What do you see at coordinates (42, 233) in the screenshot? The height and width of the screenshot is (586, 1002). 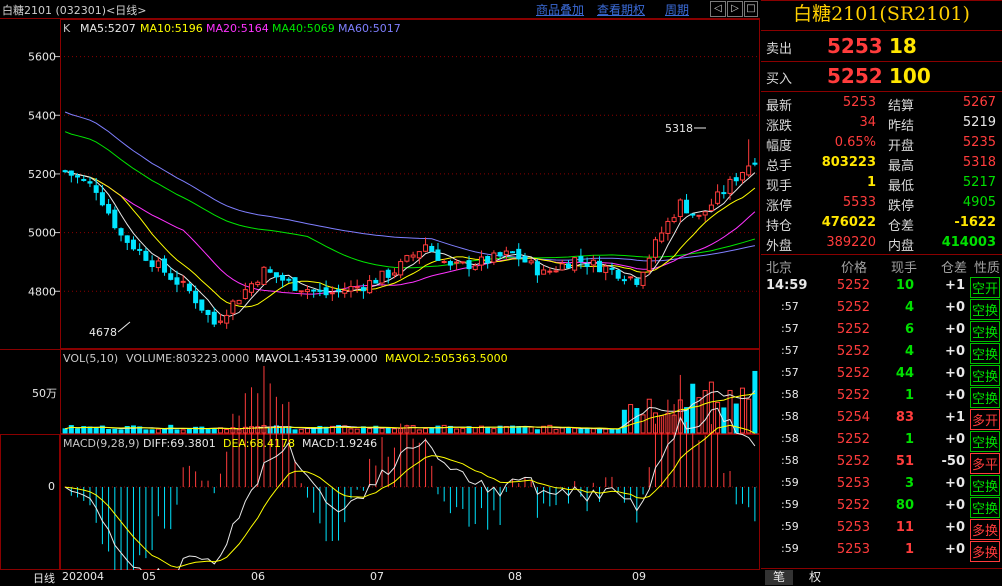 I see `y-tick-label: 5000` at bounding box center [42, 233].